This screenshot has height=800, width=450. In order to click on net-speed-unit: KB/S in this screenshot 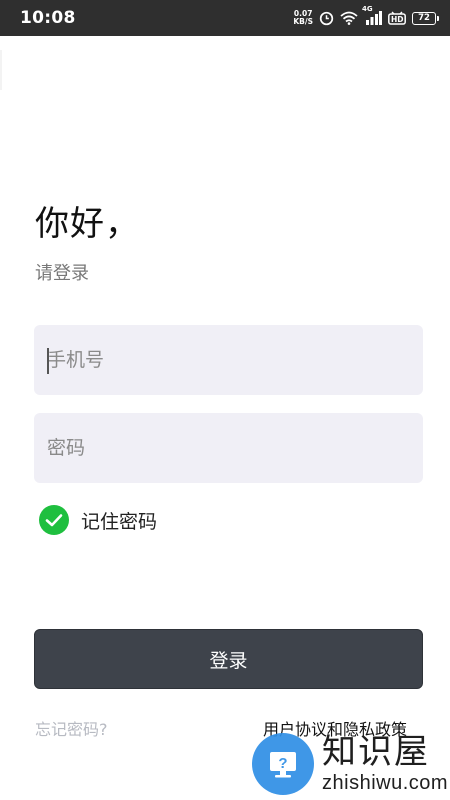, I will do `click(303, 21)`.